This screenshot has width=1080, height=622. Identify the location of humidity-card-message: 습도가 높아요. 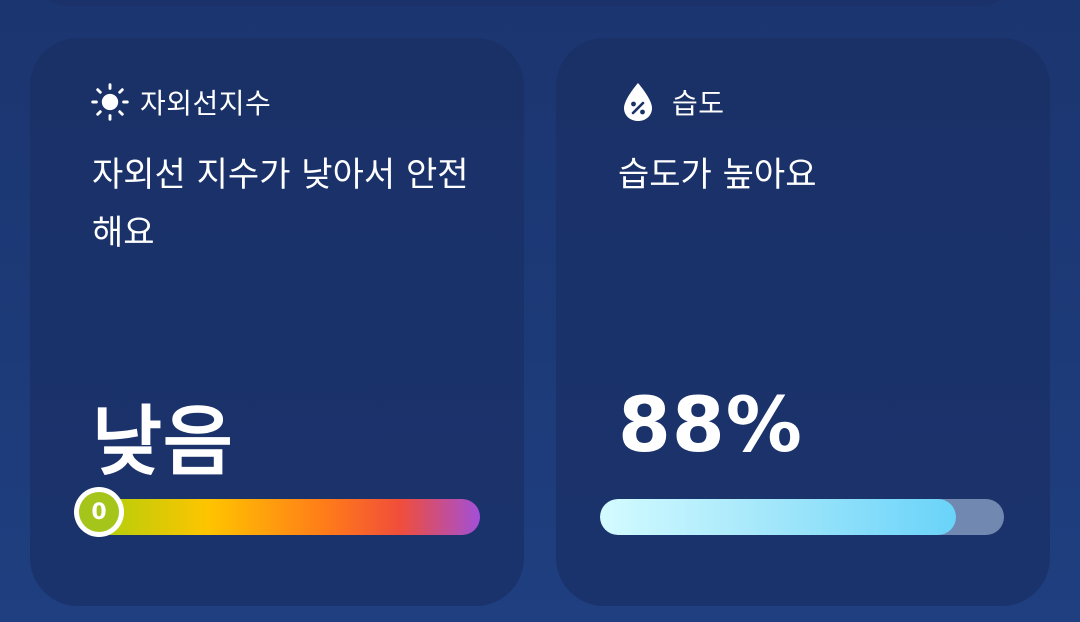
(717, 175).